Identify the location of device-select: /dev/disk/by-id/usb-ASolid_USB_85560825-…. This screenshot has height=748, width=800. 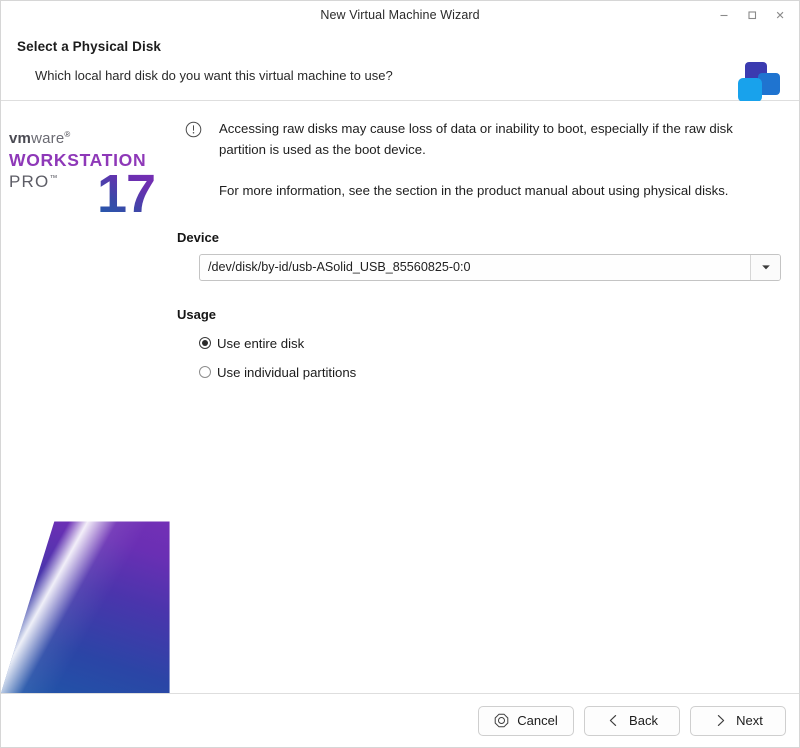
(490, 267).